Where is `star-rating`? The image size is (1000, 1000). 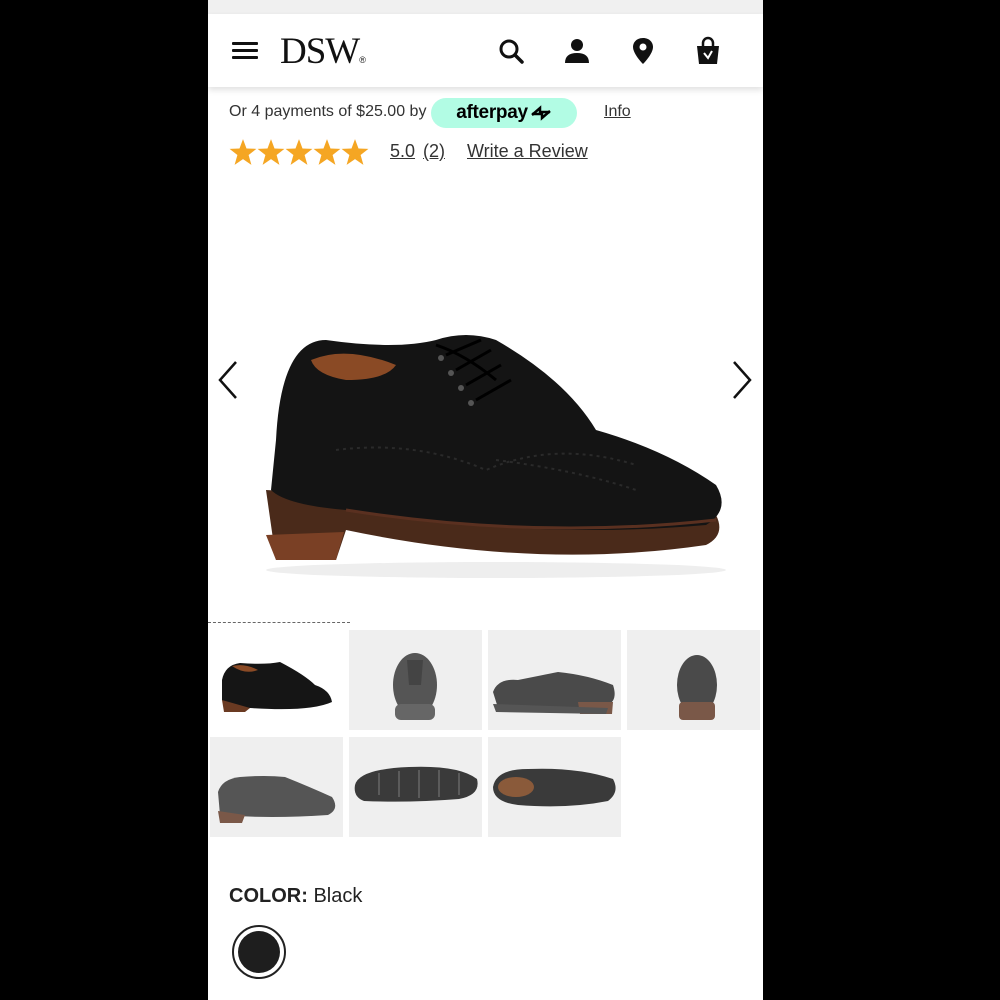 star-rating is located at coordinates (300, 152).